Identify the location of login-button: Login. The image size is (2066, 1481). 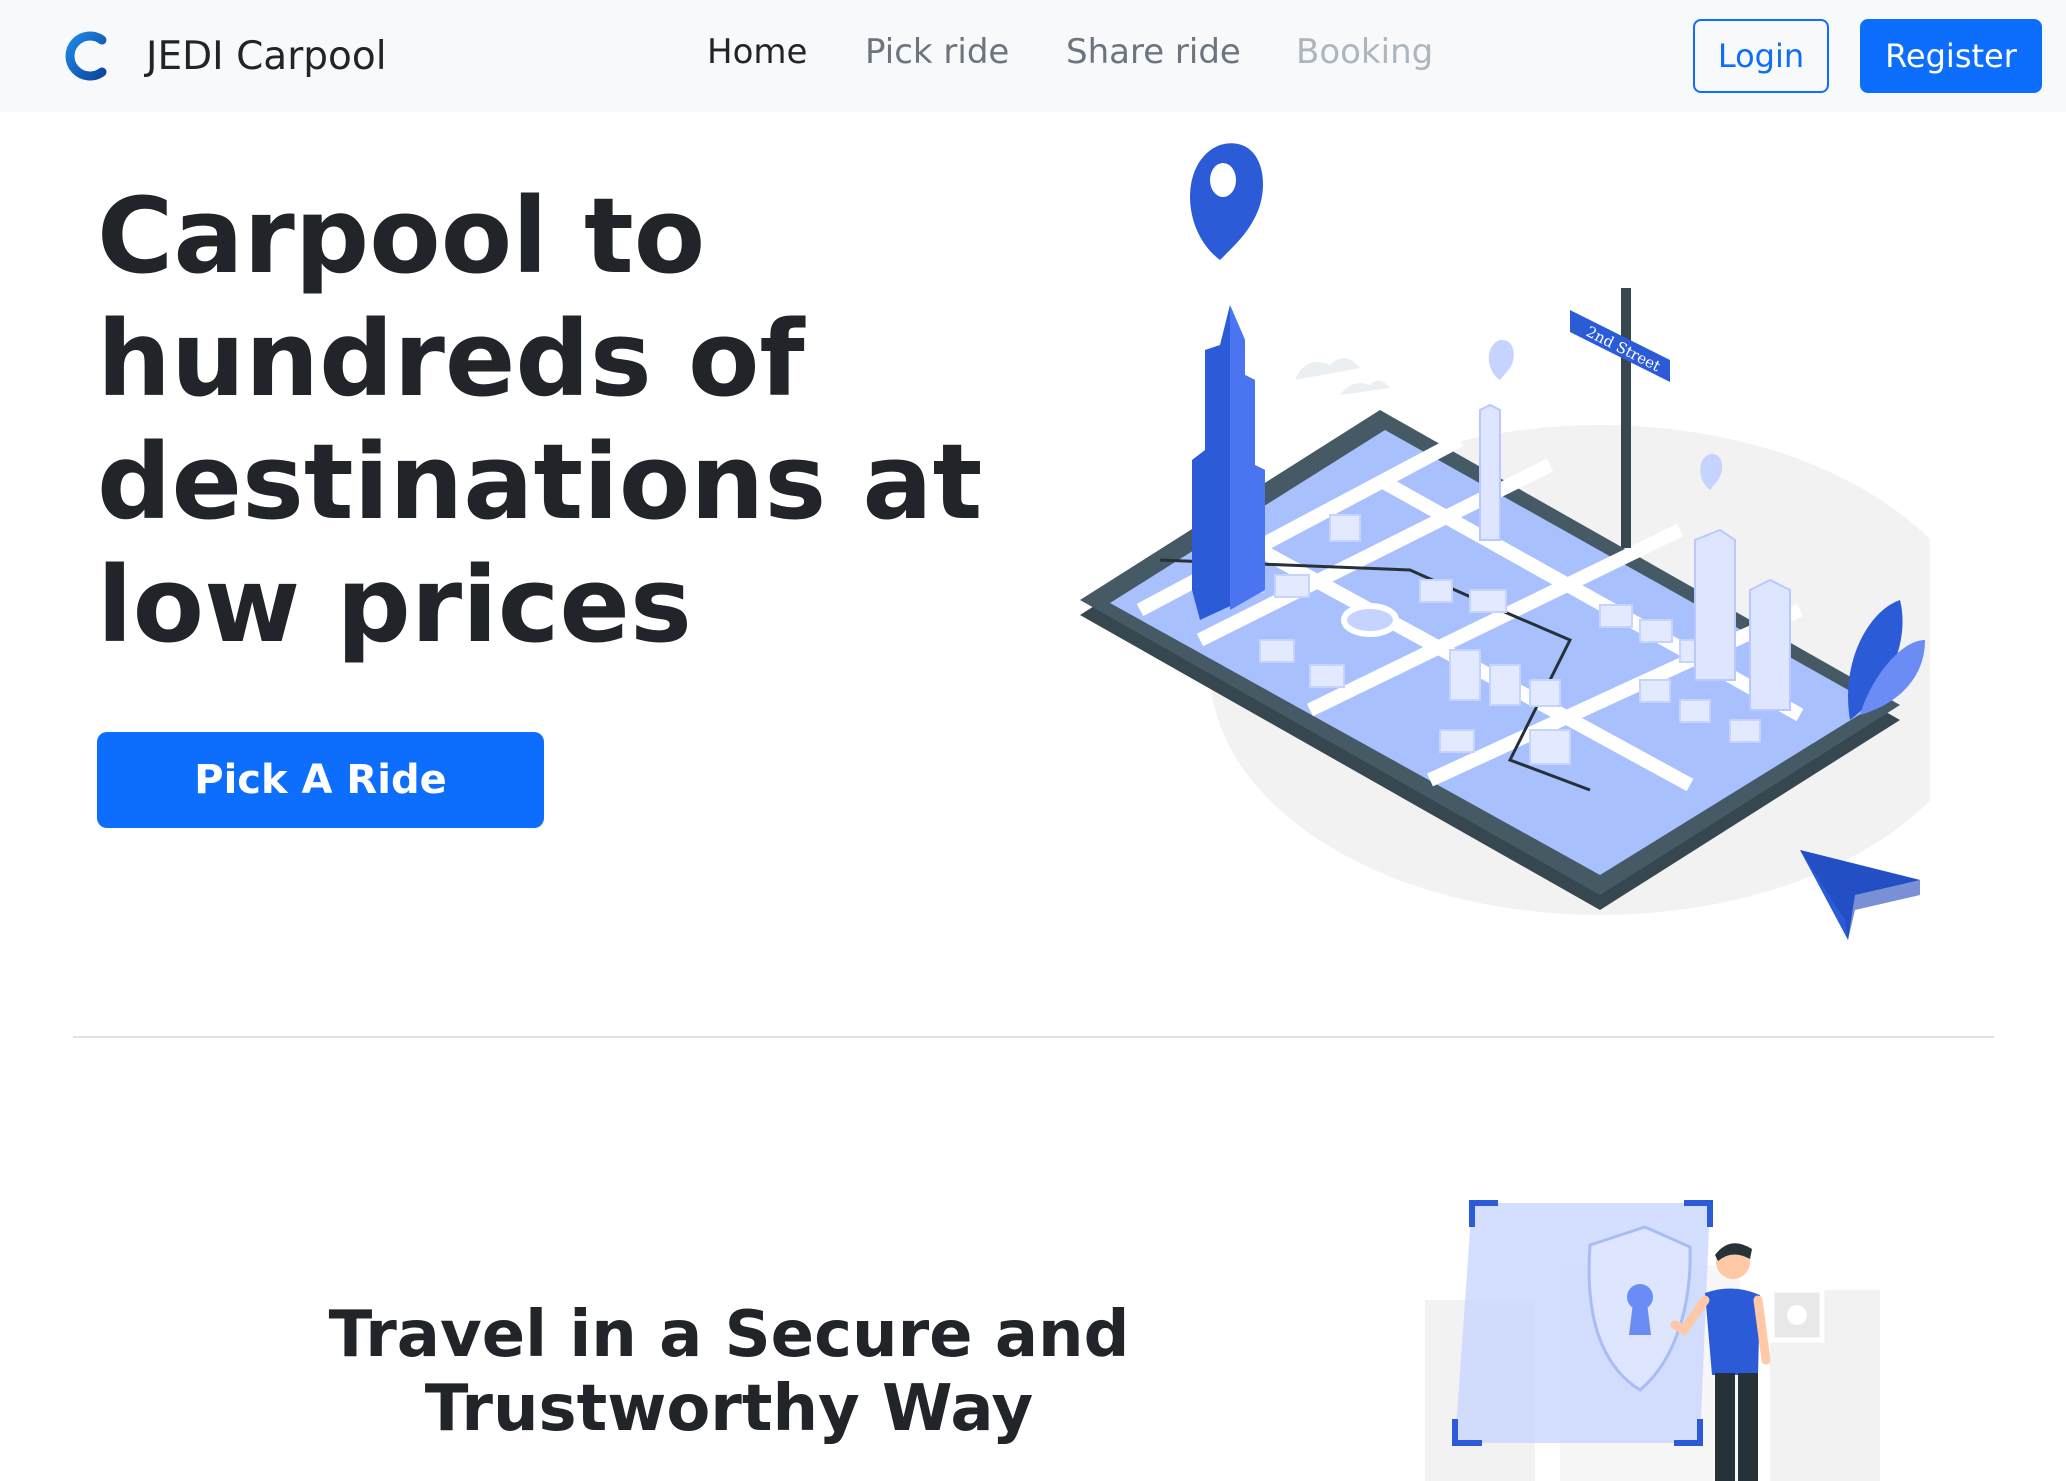
(1761, 56).